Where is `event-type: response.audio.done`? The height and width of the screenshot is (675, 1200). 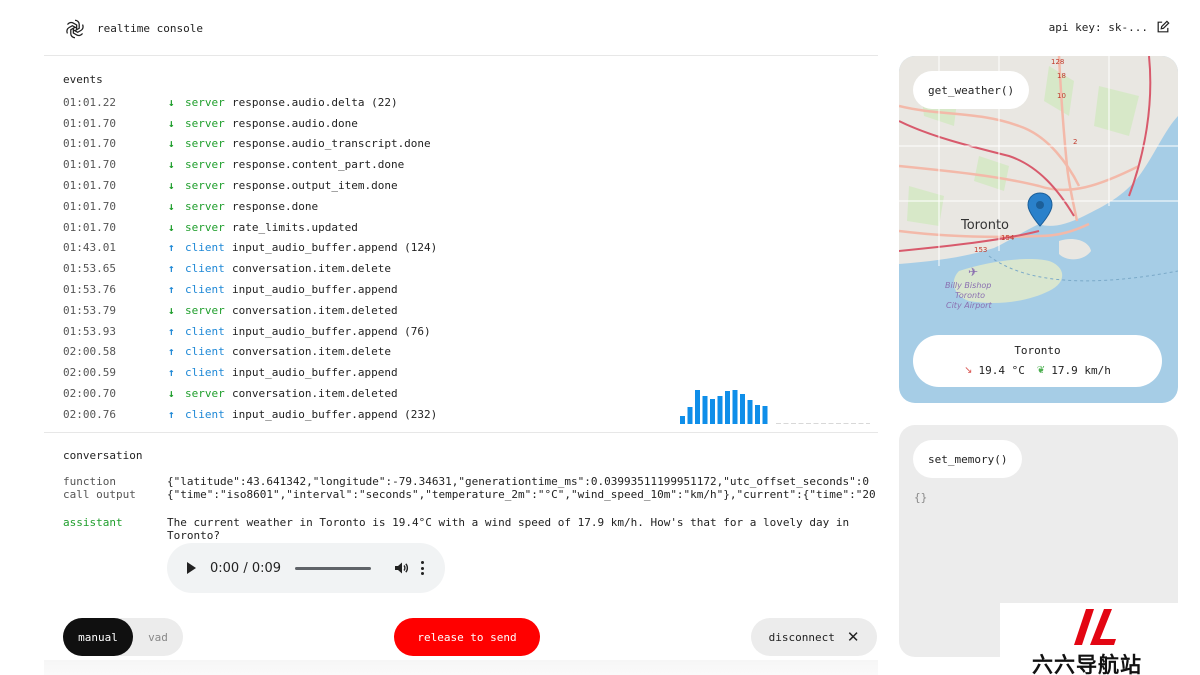
event-type: response.audio.done is located at coordinates (295, 123).